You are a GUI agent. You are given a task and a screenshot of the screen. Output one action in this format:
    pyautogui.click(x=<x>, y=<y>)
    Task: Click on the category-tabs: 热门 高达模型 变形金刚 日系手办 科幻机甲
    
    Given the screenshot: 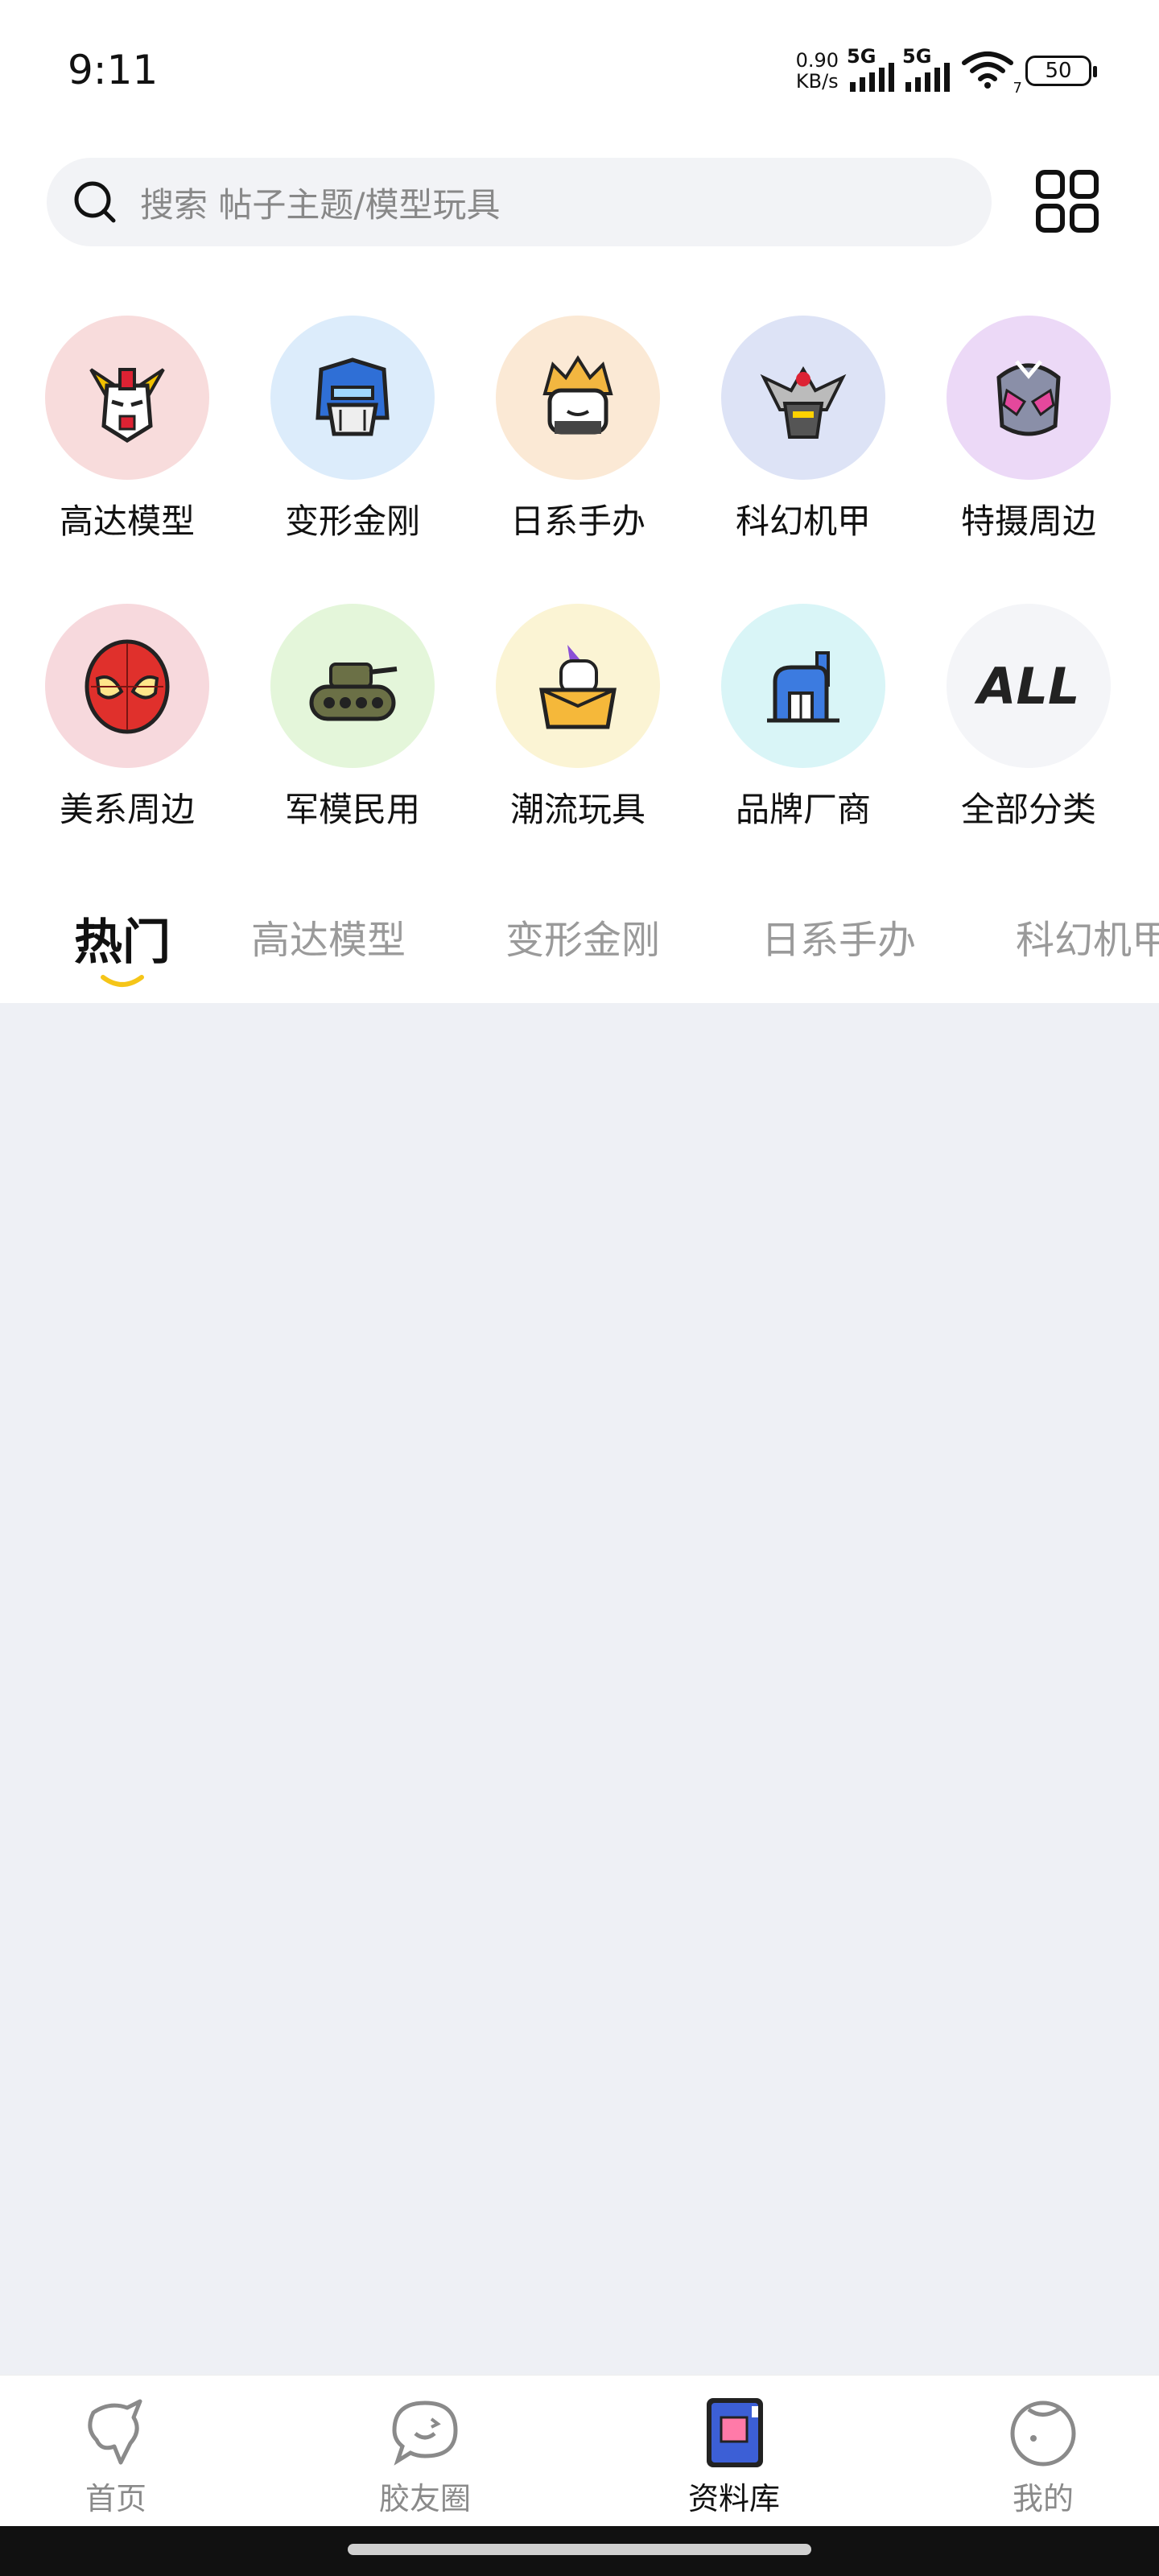 What is the action you would take?
    pyautogui.click(x=579, y=944)
    